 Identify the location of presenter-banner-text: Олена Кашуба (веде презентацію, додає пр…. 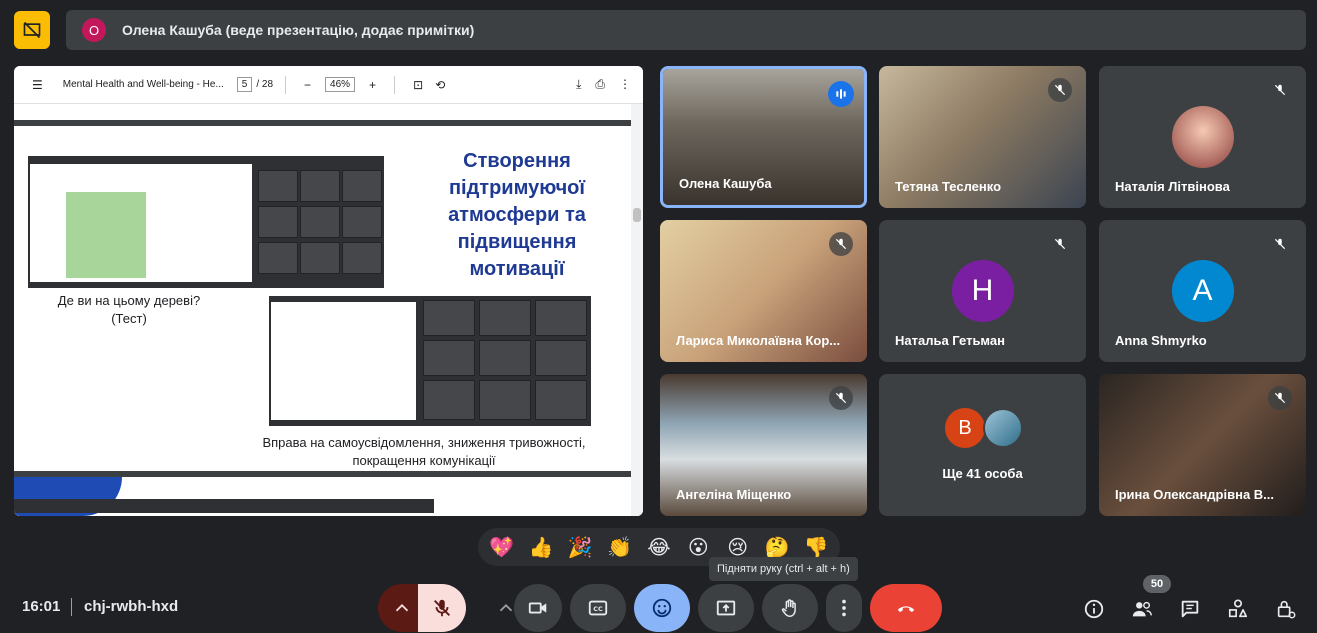
(298, 30).